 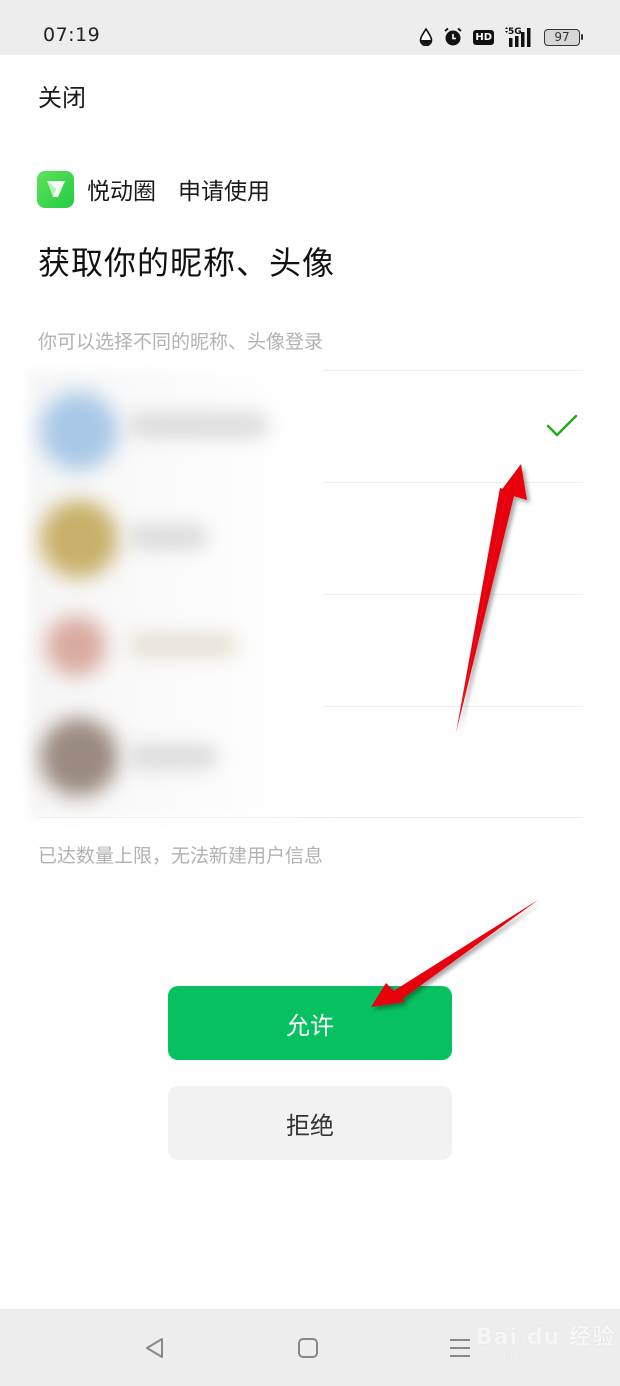 What do you see at coordinates (310, 1023) in the screenshot?
I see `allow-button: 允许` at bounding box center [310, 1023].